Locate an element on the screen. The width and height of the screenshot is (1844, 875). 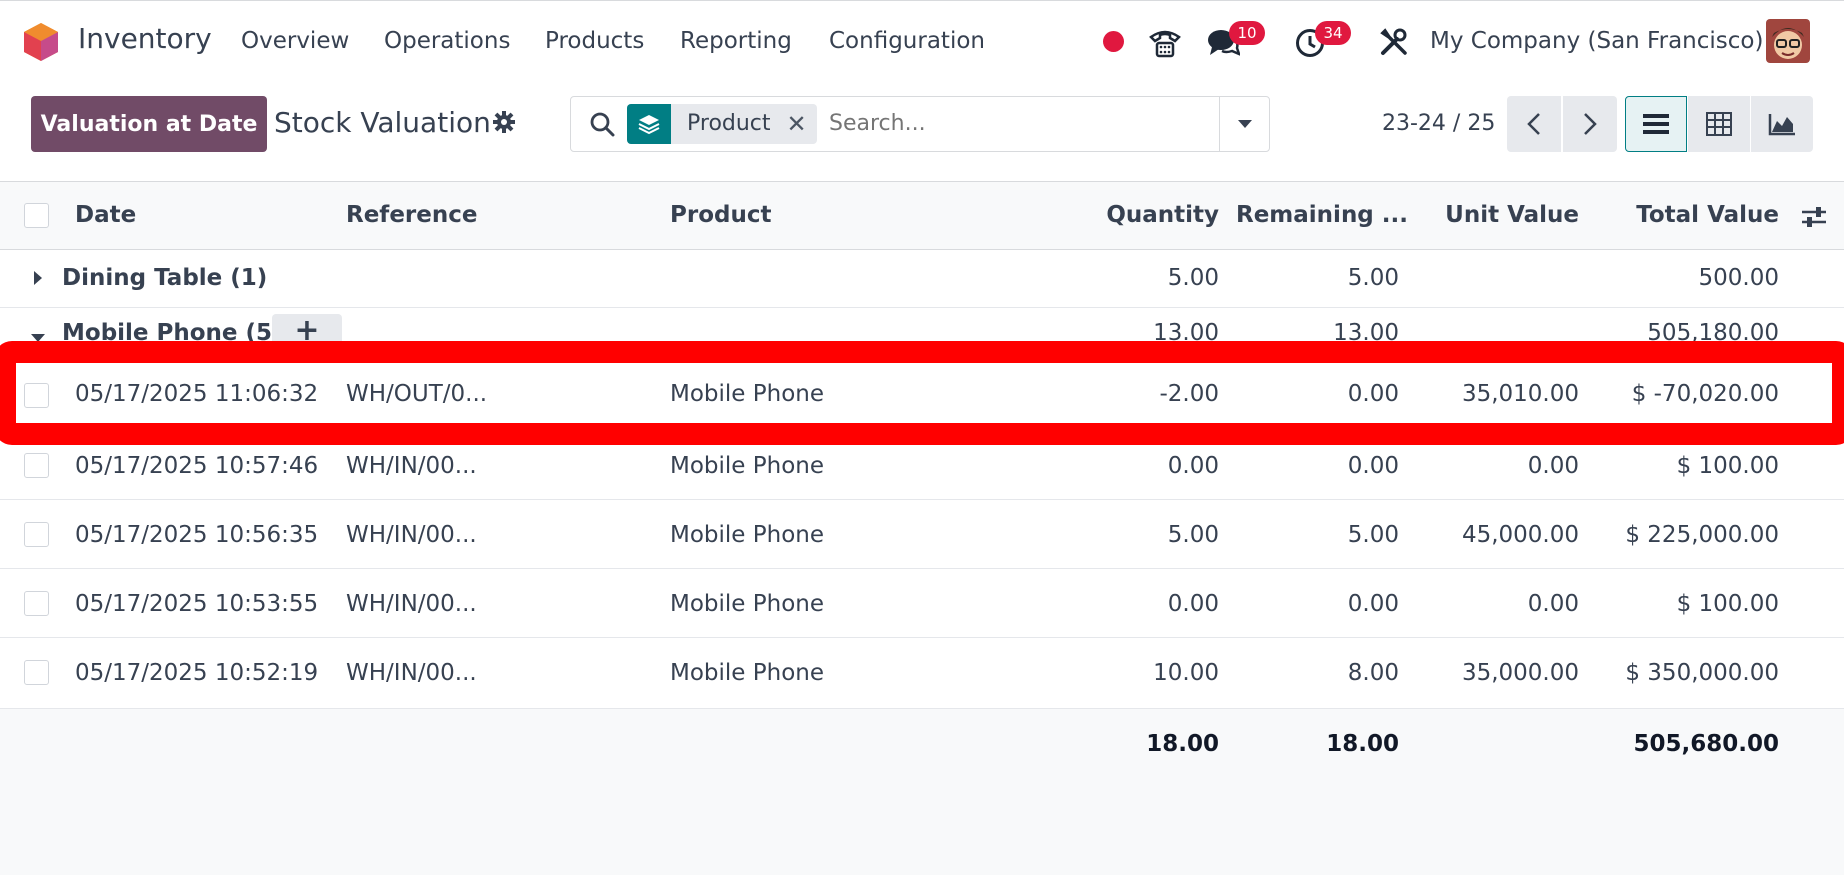
close-icon: ✕ is located at coordinates (802, 124).